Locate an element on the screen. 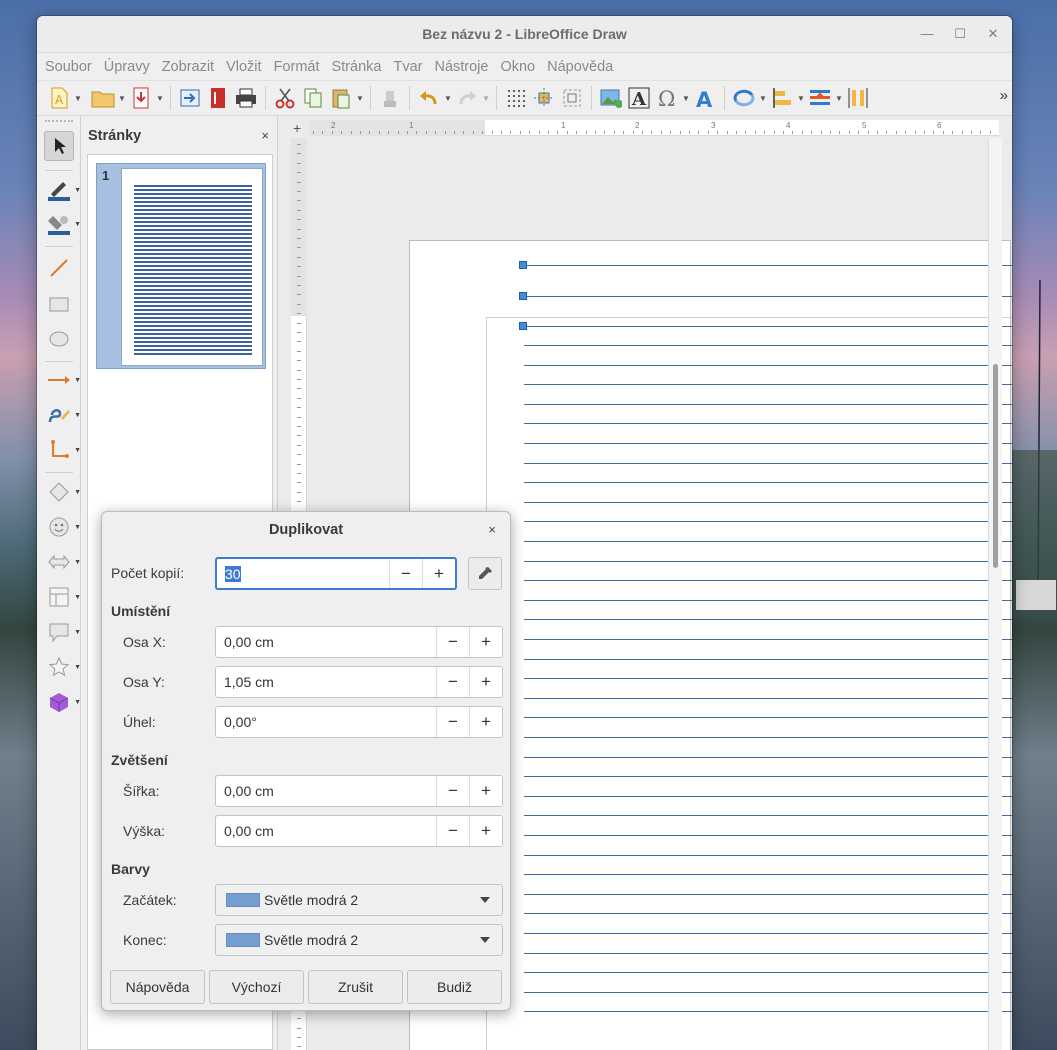  menu-format: Formát is located at coordinates (297, 67).